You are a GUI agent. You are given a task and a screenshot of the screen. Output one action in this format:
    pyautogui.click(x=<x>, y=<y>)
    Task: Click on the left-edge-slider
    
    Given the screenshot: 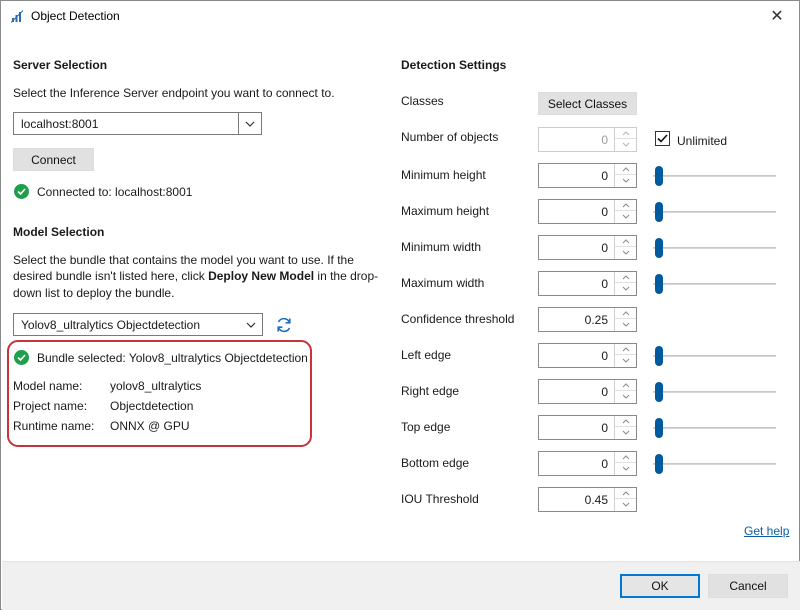 What is the action you would take?
    pyautogui.click(x=714, y=356)
    